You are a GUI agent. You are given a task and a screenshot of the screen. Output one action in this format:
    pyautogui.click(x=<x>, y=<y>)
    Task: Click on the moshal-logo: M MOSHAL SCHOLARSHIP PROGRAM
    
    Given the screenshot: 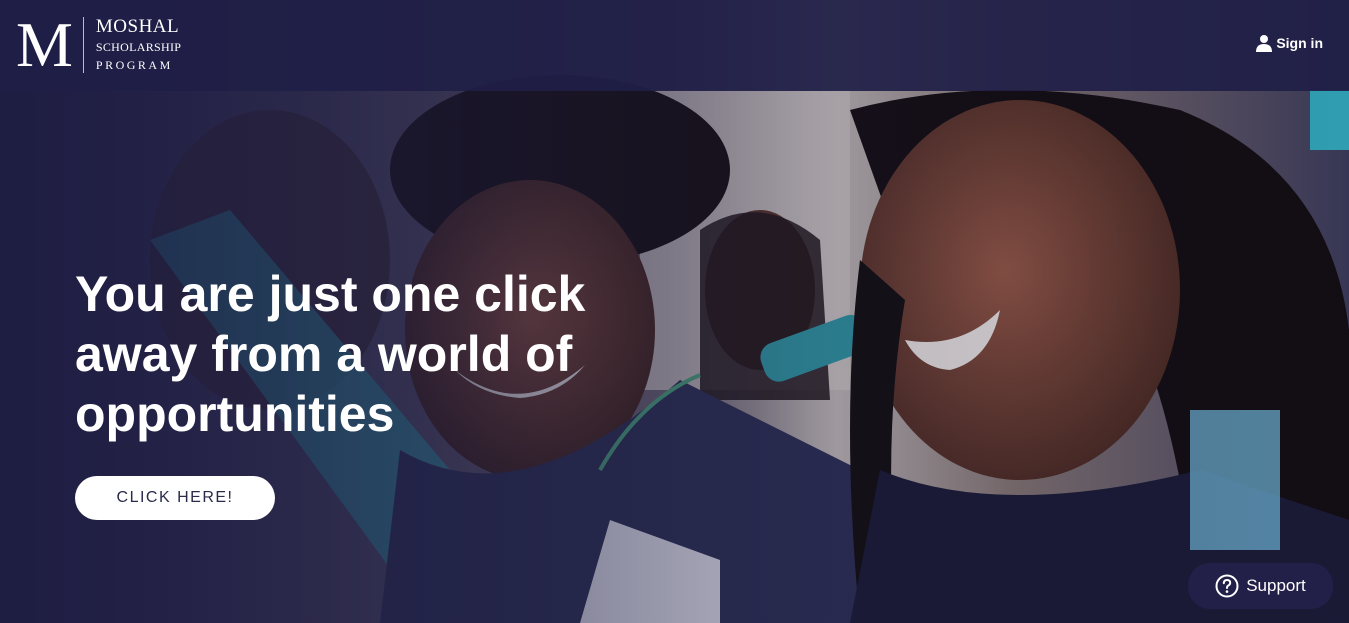 What is the action you would take?
    pyautogui.click(x=98, y=44)
    